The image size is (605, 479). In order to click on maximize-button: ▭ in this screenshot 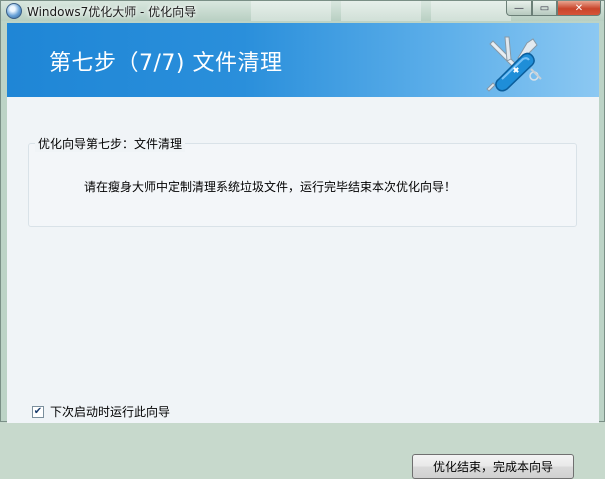, I will do `click(544, 8)`.